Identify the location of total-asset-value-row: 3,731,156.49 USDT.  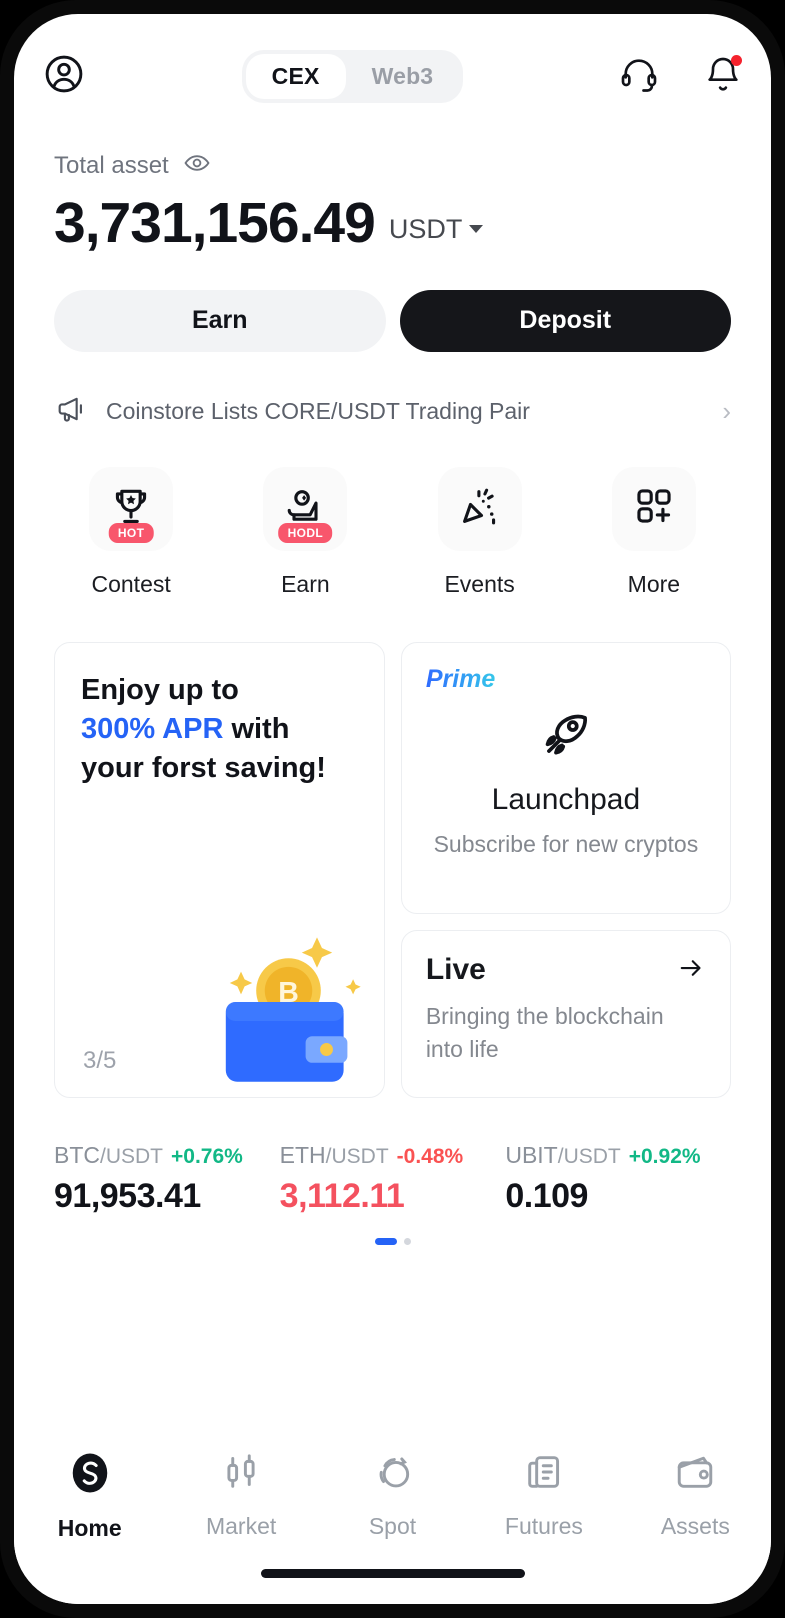
(392, 223).